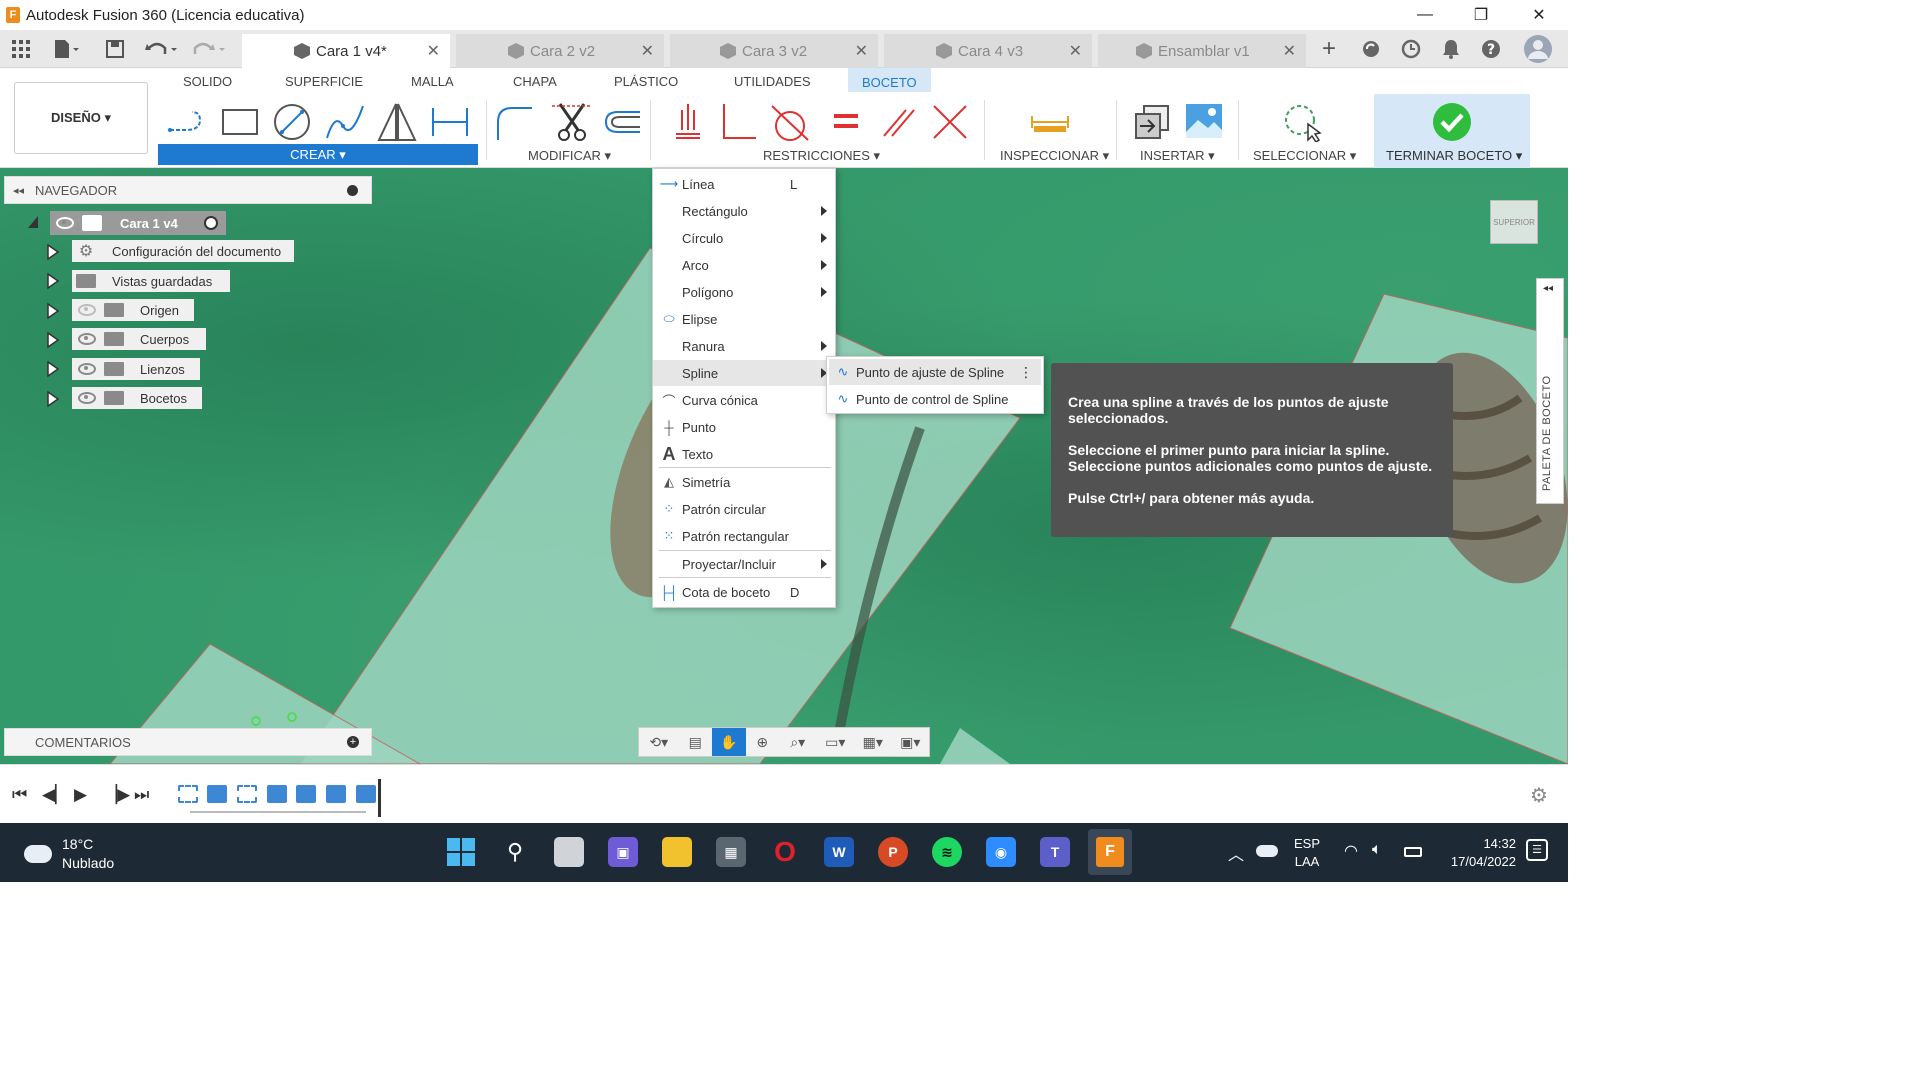  What do you see at coordinates (872, 742) in the screenshot?
I see `grid-settings-icon: ▦▾` at bounding box center [872, 742].